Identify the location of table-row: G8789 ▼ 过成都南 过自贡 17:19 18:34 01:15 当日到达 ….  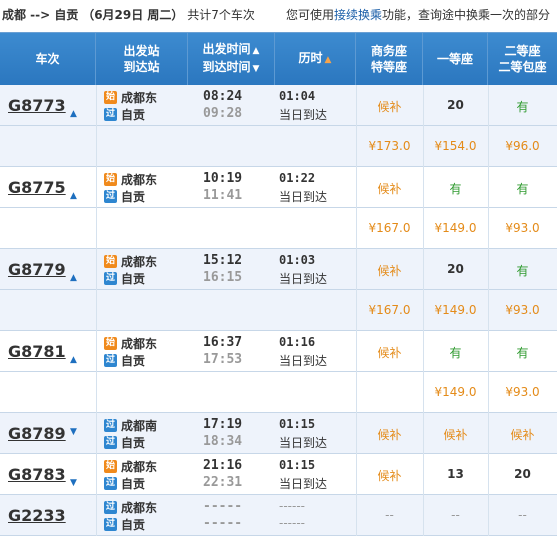
(278, 433).